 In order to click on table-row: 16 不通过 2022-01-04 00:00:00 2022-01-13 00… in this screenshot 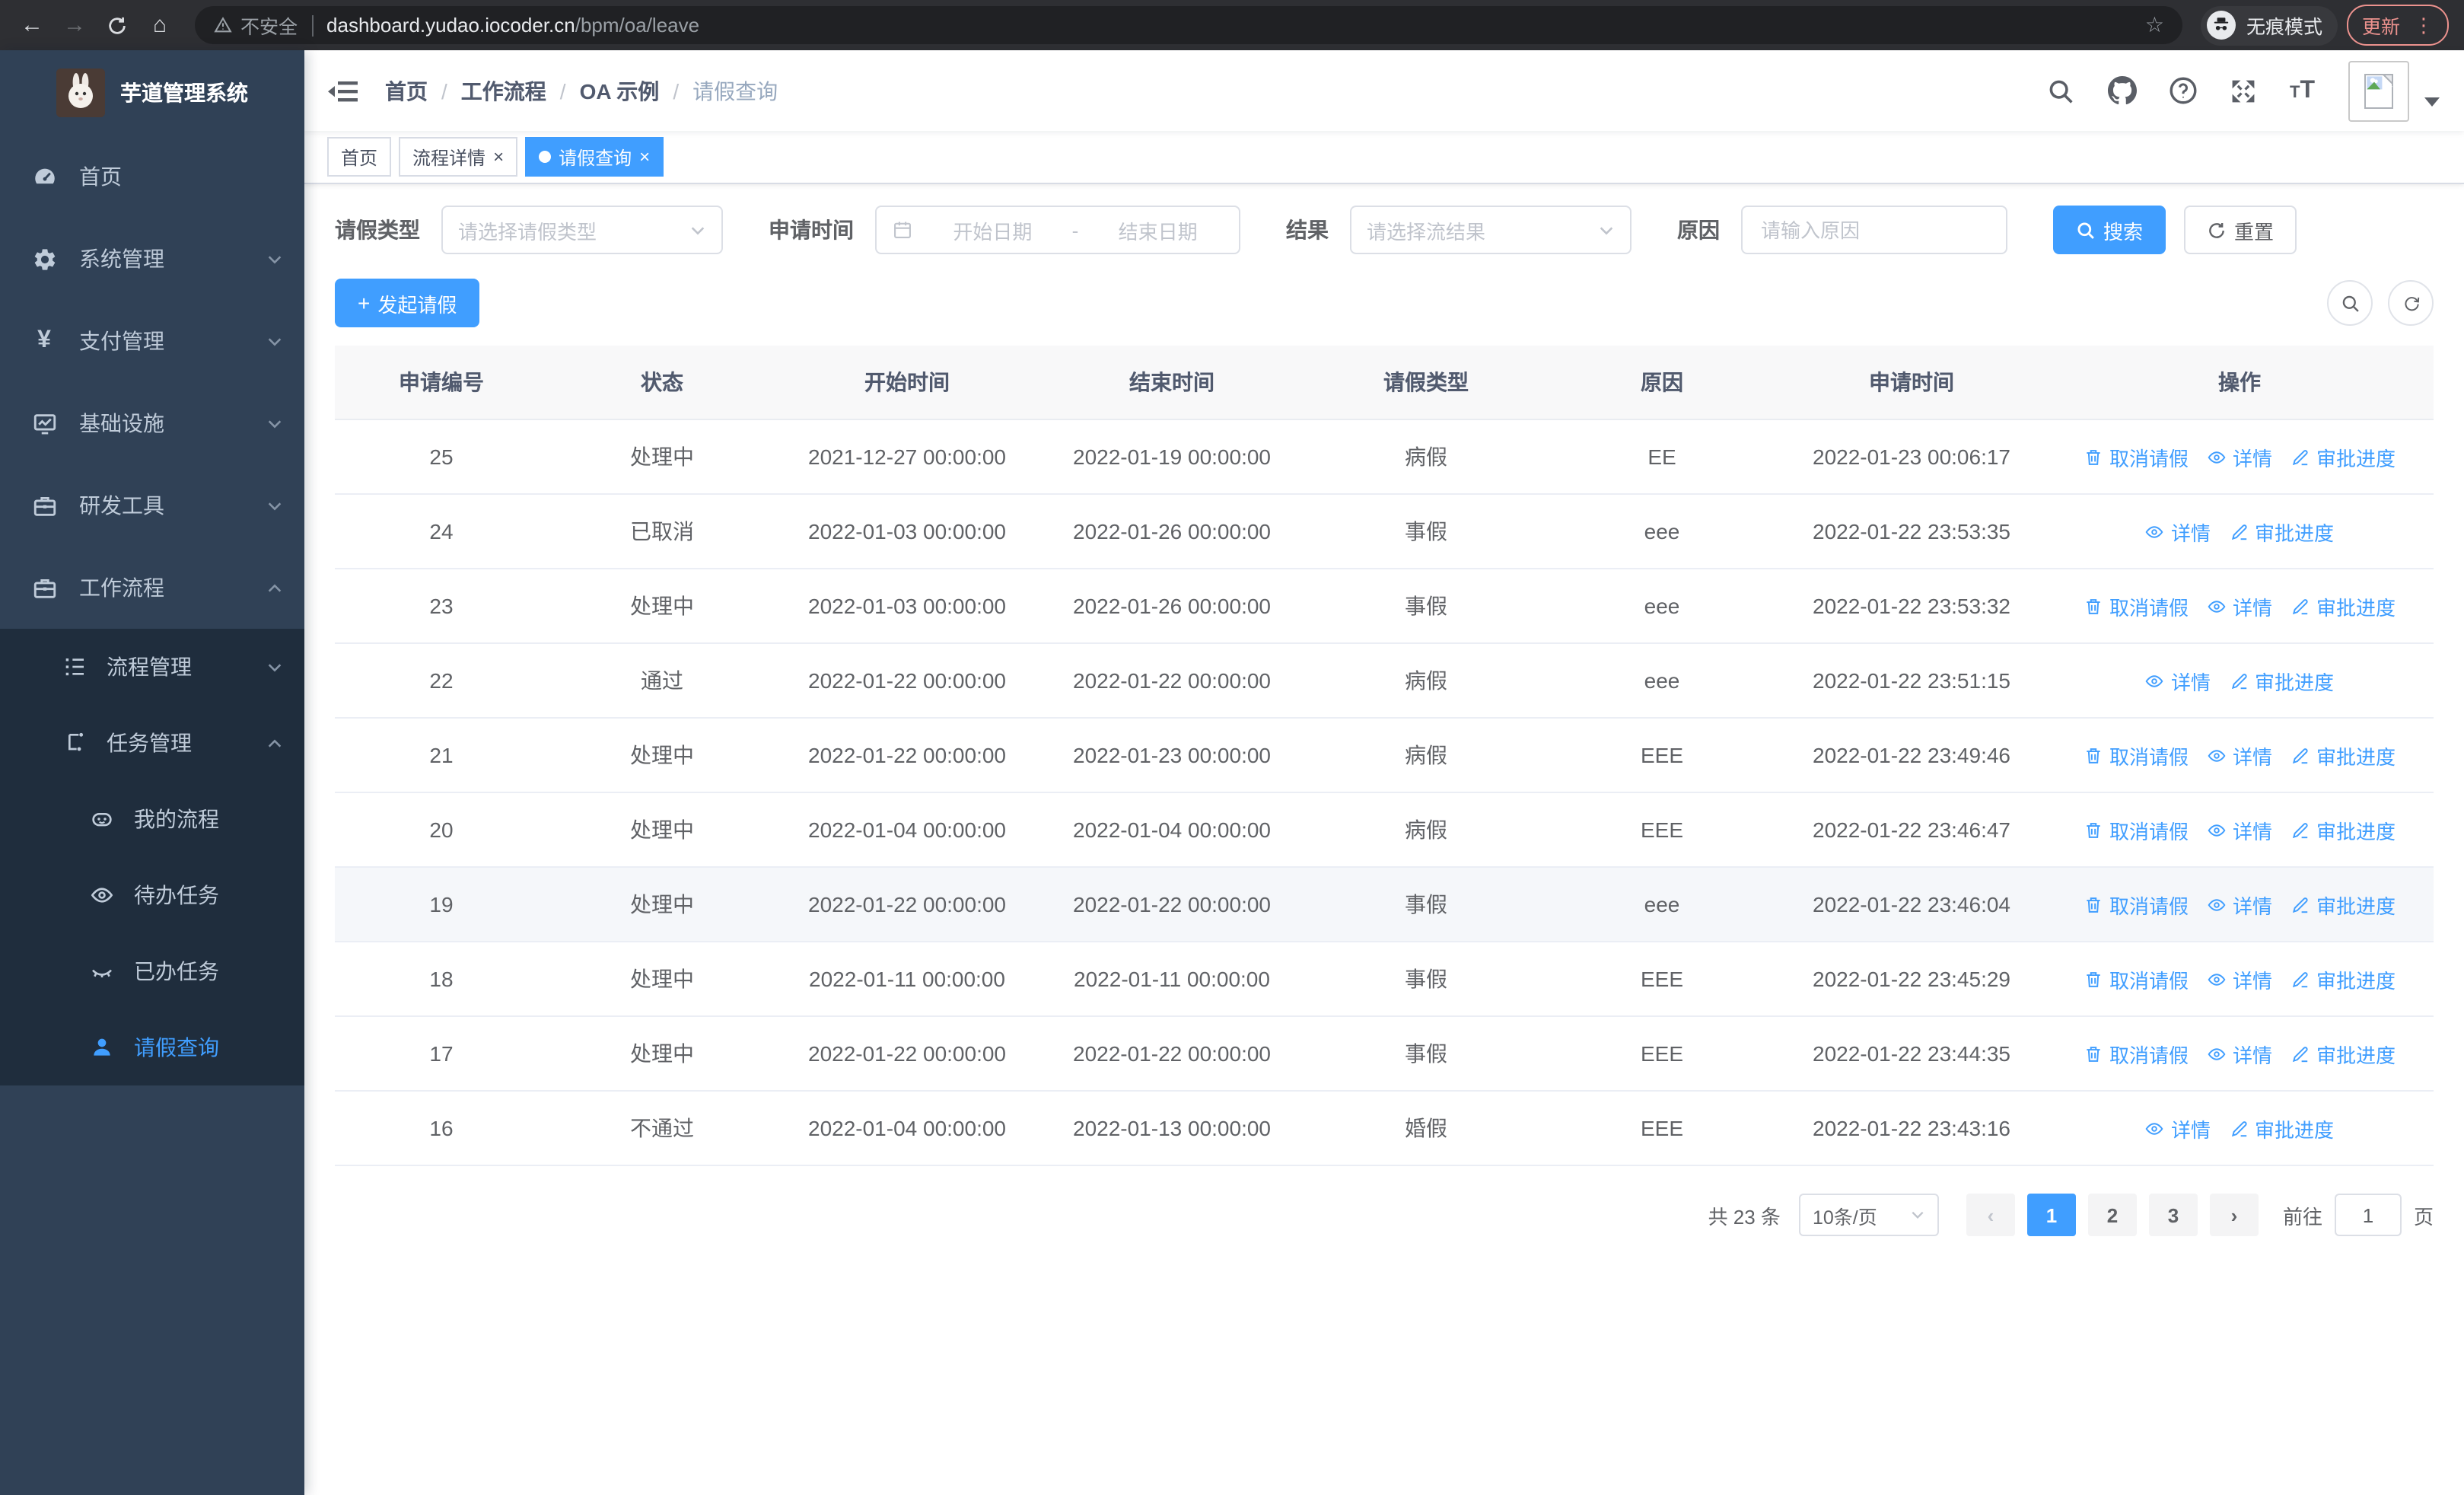, I will do `click(1384, 1128)`.